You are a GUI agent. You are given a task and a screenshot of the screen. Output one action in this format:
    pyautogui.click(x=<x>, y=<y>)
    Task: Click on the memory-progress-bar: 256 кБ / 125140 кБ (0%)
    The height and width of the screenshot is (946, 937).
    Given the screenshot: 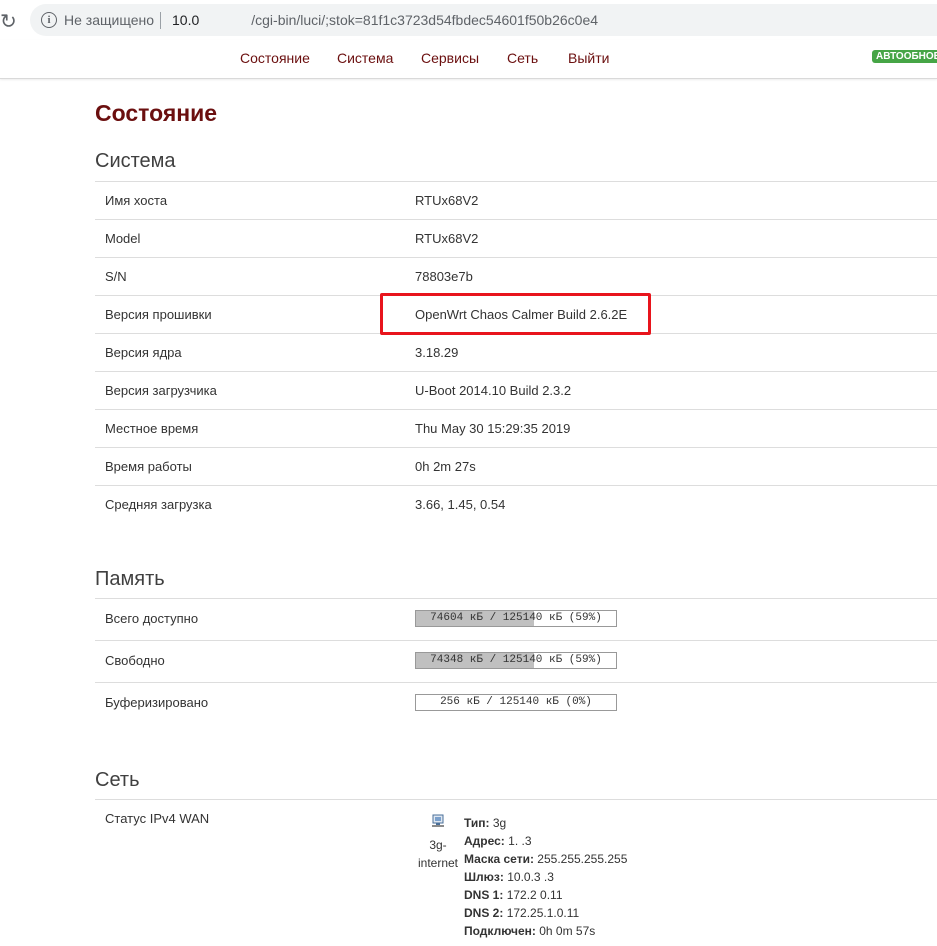 What is the action you would take?
    pyautogui.click(x=516, y=702)
    